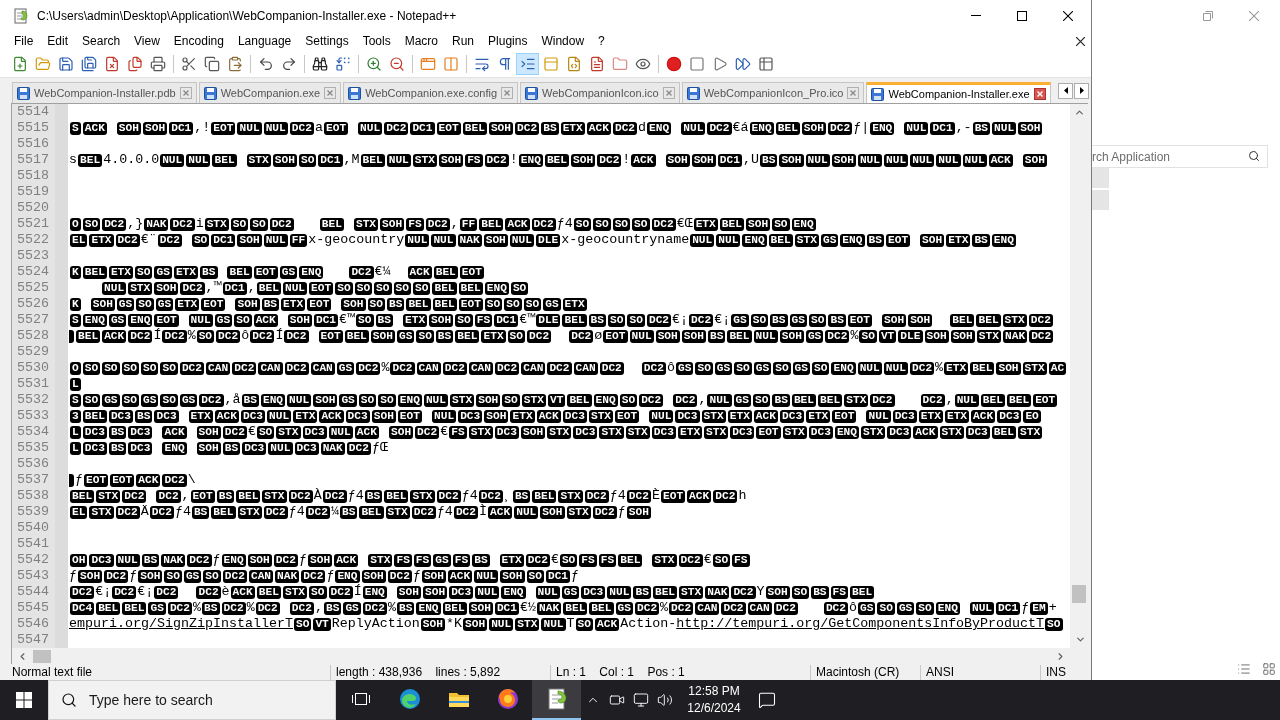 This screenshot has width=1280, height=720. I want to click on menu-item: Search, so click(101, 41).